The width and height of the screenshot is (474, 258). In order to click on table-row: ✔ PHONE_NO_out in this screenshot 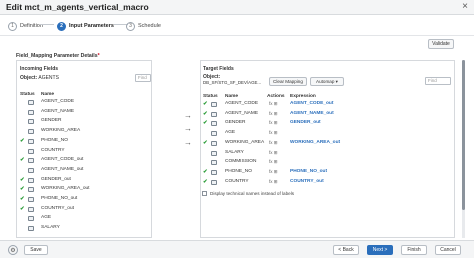, I will do `click(85, 200)`.